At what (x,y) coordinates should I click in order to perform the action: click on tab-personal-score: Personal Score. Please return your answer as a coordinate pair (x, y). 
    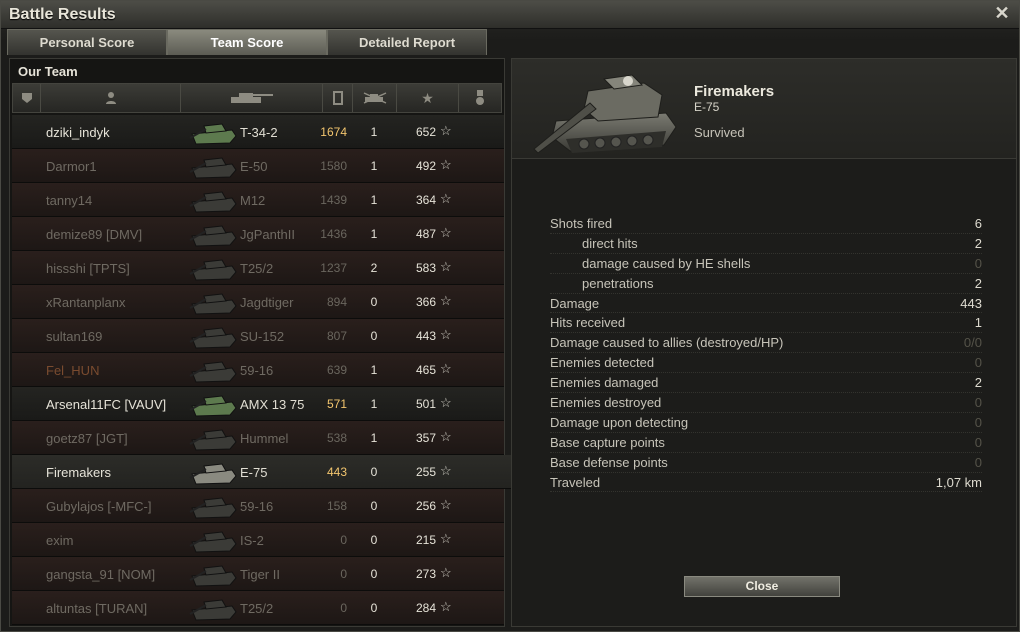
    Looking at the image, I should click on (87, 42).